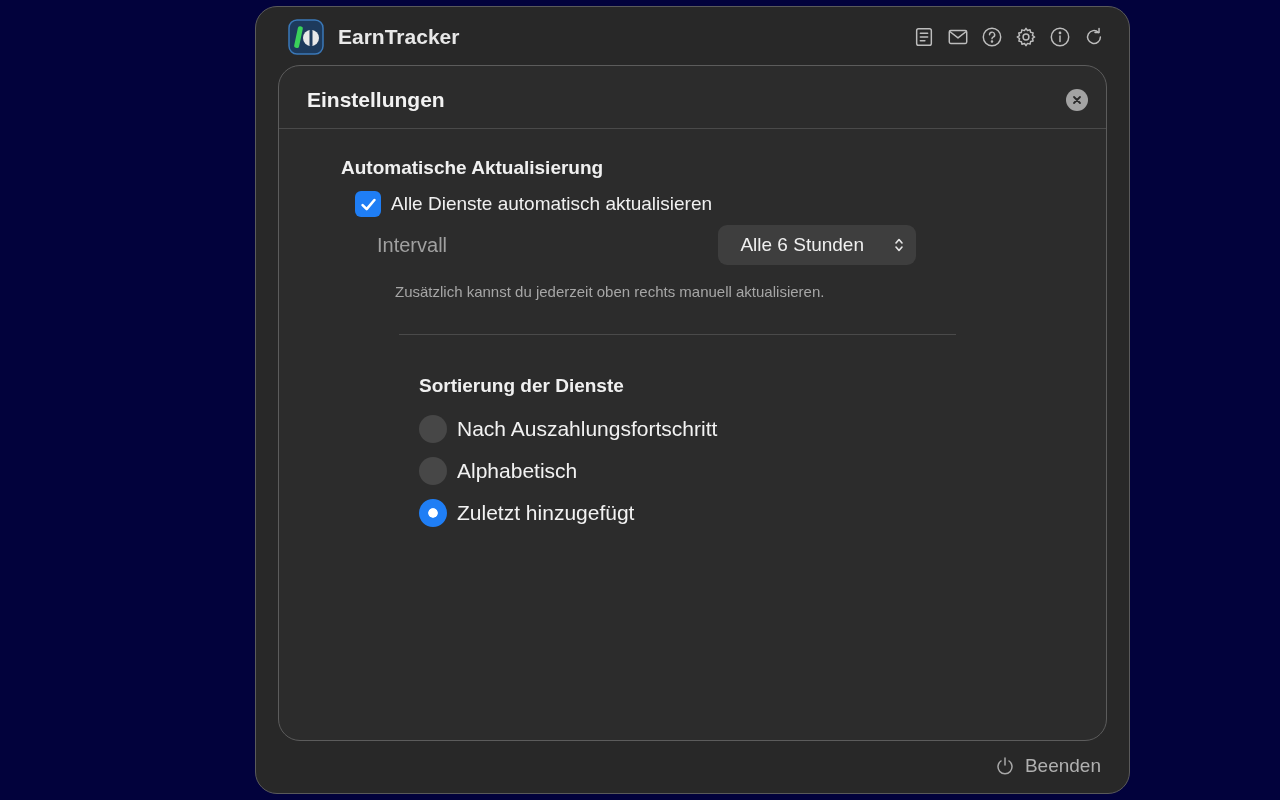 The image size is (1280, 800). Describe the element at coordinates (924, 37) in the screenshot. I see `list-icon` at that location.